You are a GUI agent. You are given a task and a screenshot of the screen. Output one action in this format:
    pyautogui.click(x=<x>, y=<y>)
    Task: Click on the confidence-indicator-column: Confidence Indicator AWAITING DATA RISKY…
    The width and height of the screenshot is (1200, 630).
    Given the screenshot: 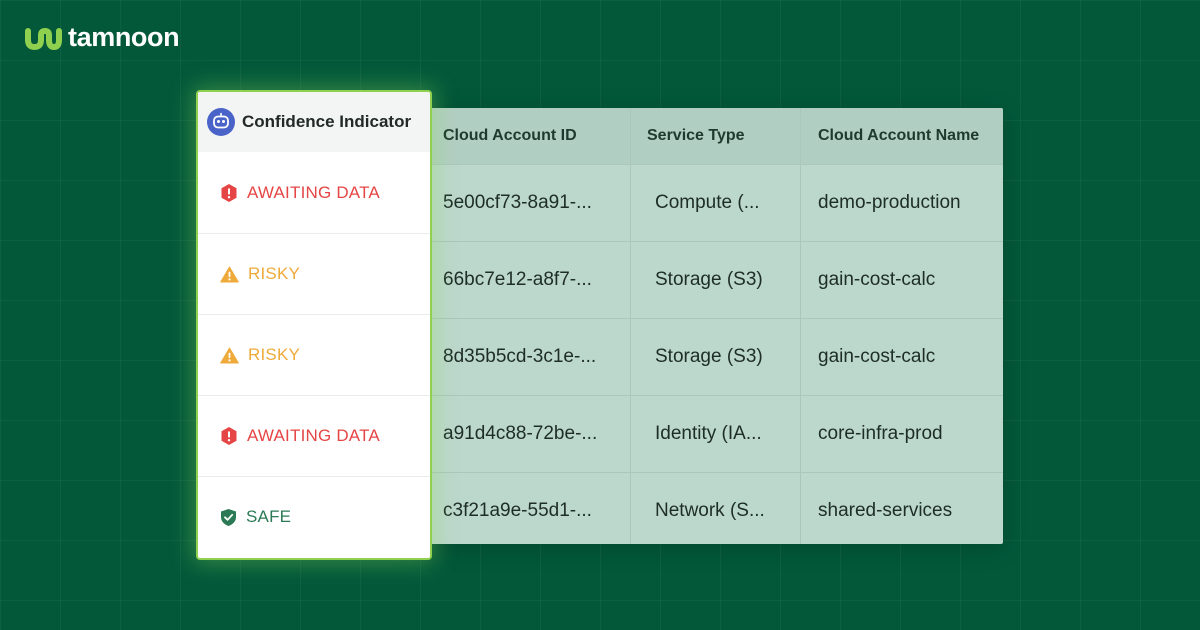 What is the action you would take?
    pyautogui.click(x=314, y=325)
    